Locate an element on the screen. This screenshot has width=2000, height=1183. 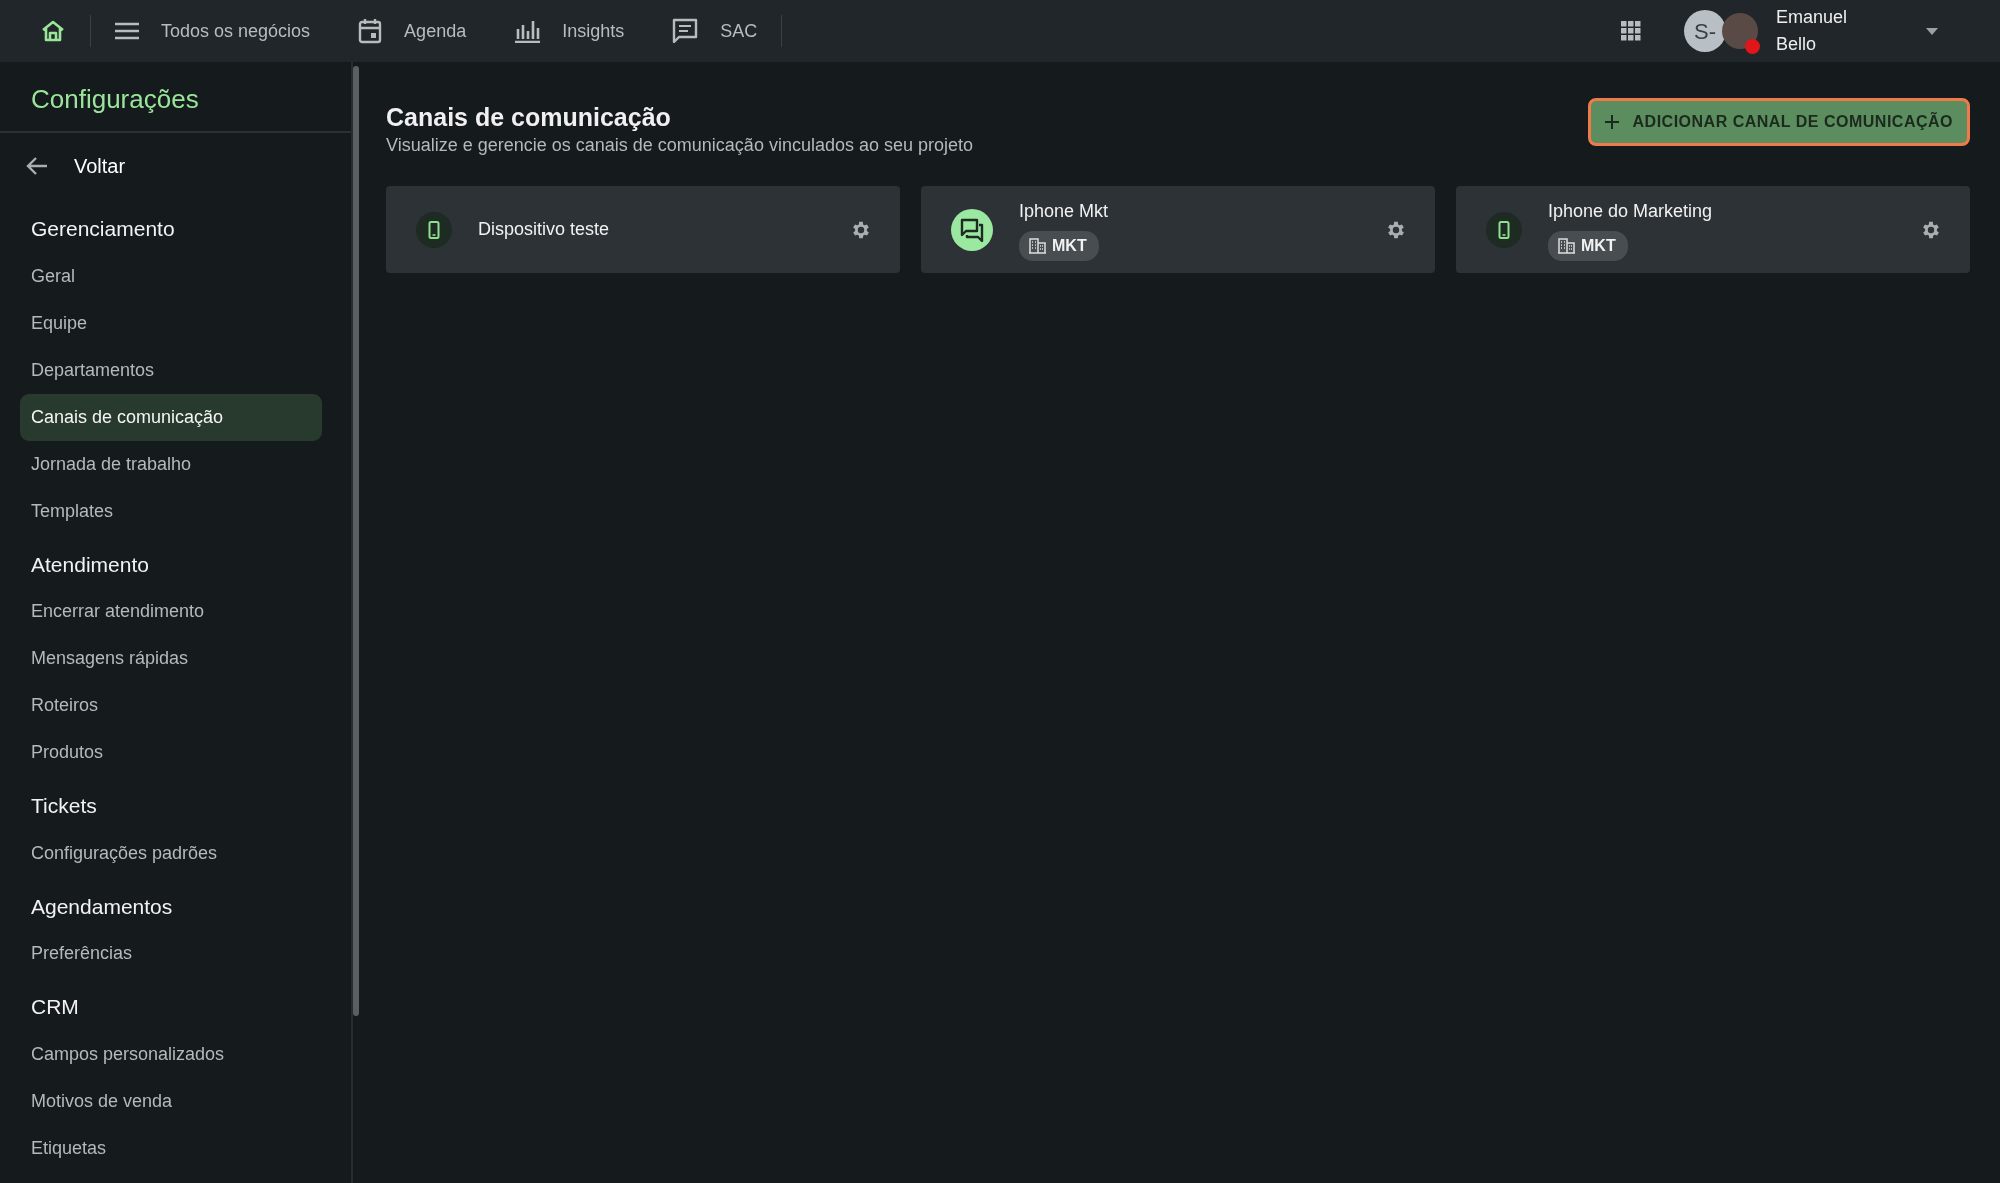
sidebar-item: Produtos is located at coordinates (171, 753).